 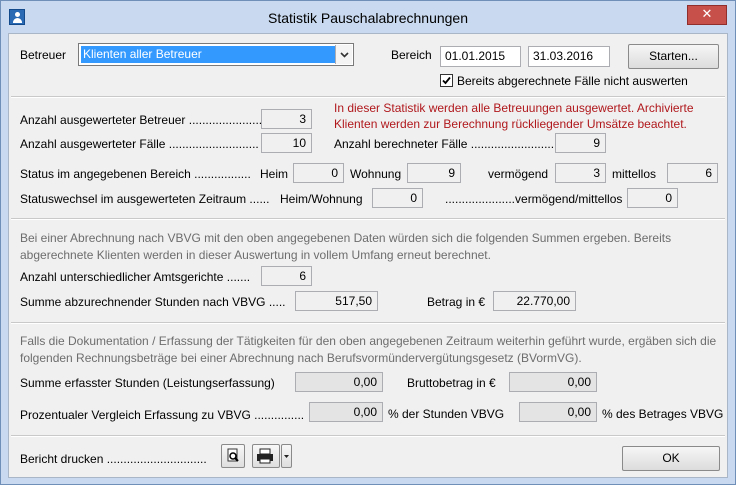 I want to click on date-from-input: 01.01.2015, so click(x=480, y=56).